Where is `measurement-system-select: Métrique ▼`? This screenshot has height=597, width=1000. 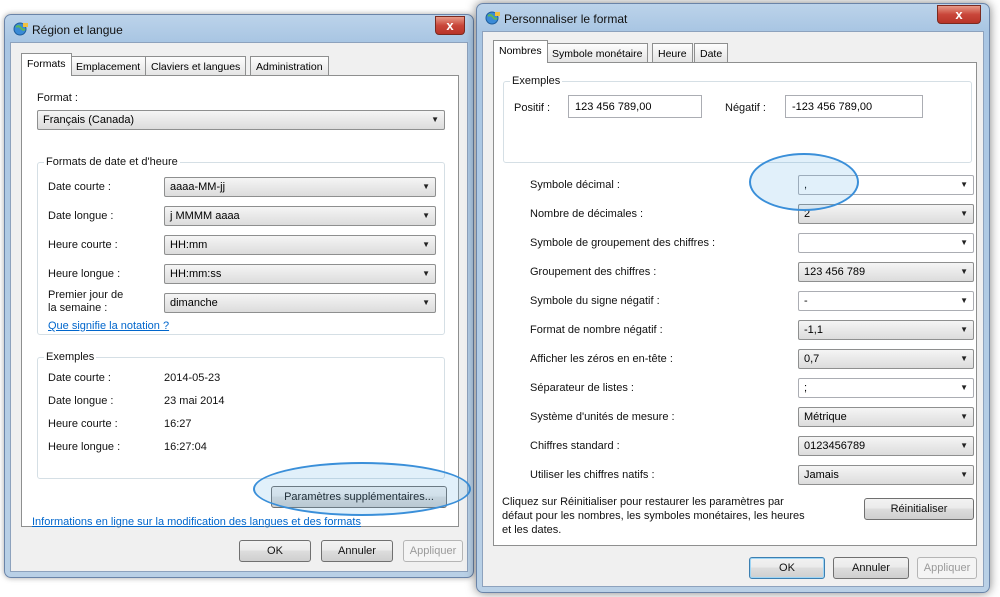
measurement-system-select: Métrique ▼ is located at coordinates (886, 417).